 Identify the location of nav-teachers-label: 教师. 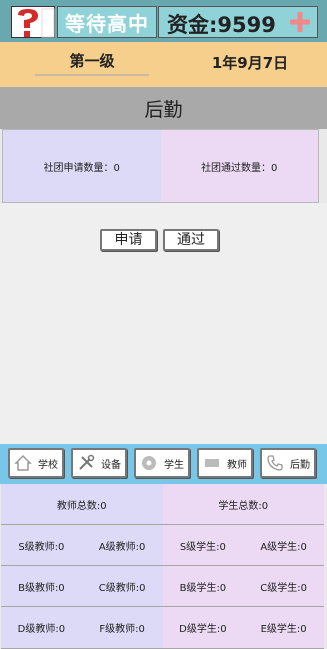
(237, 465).